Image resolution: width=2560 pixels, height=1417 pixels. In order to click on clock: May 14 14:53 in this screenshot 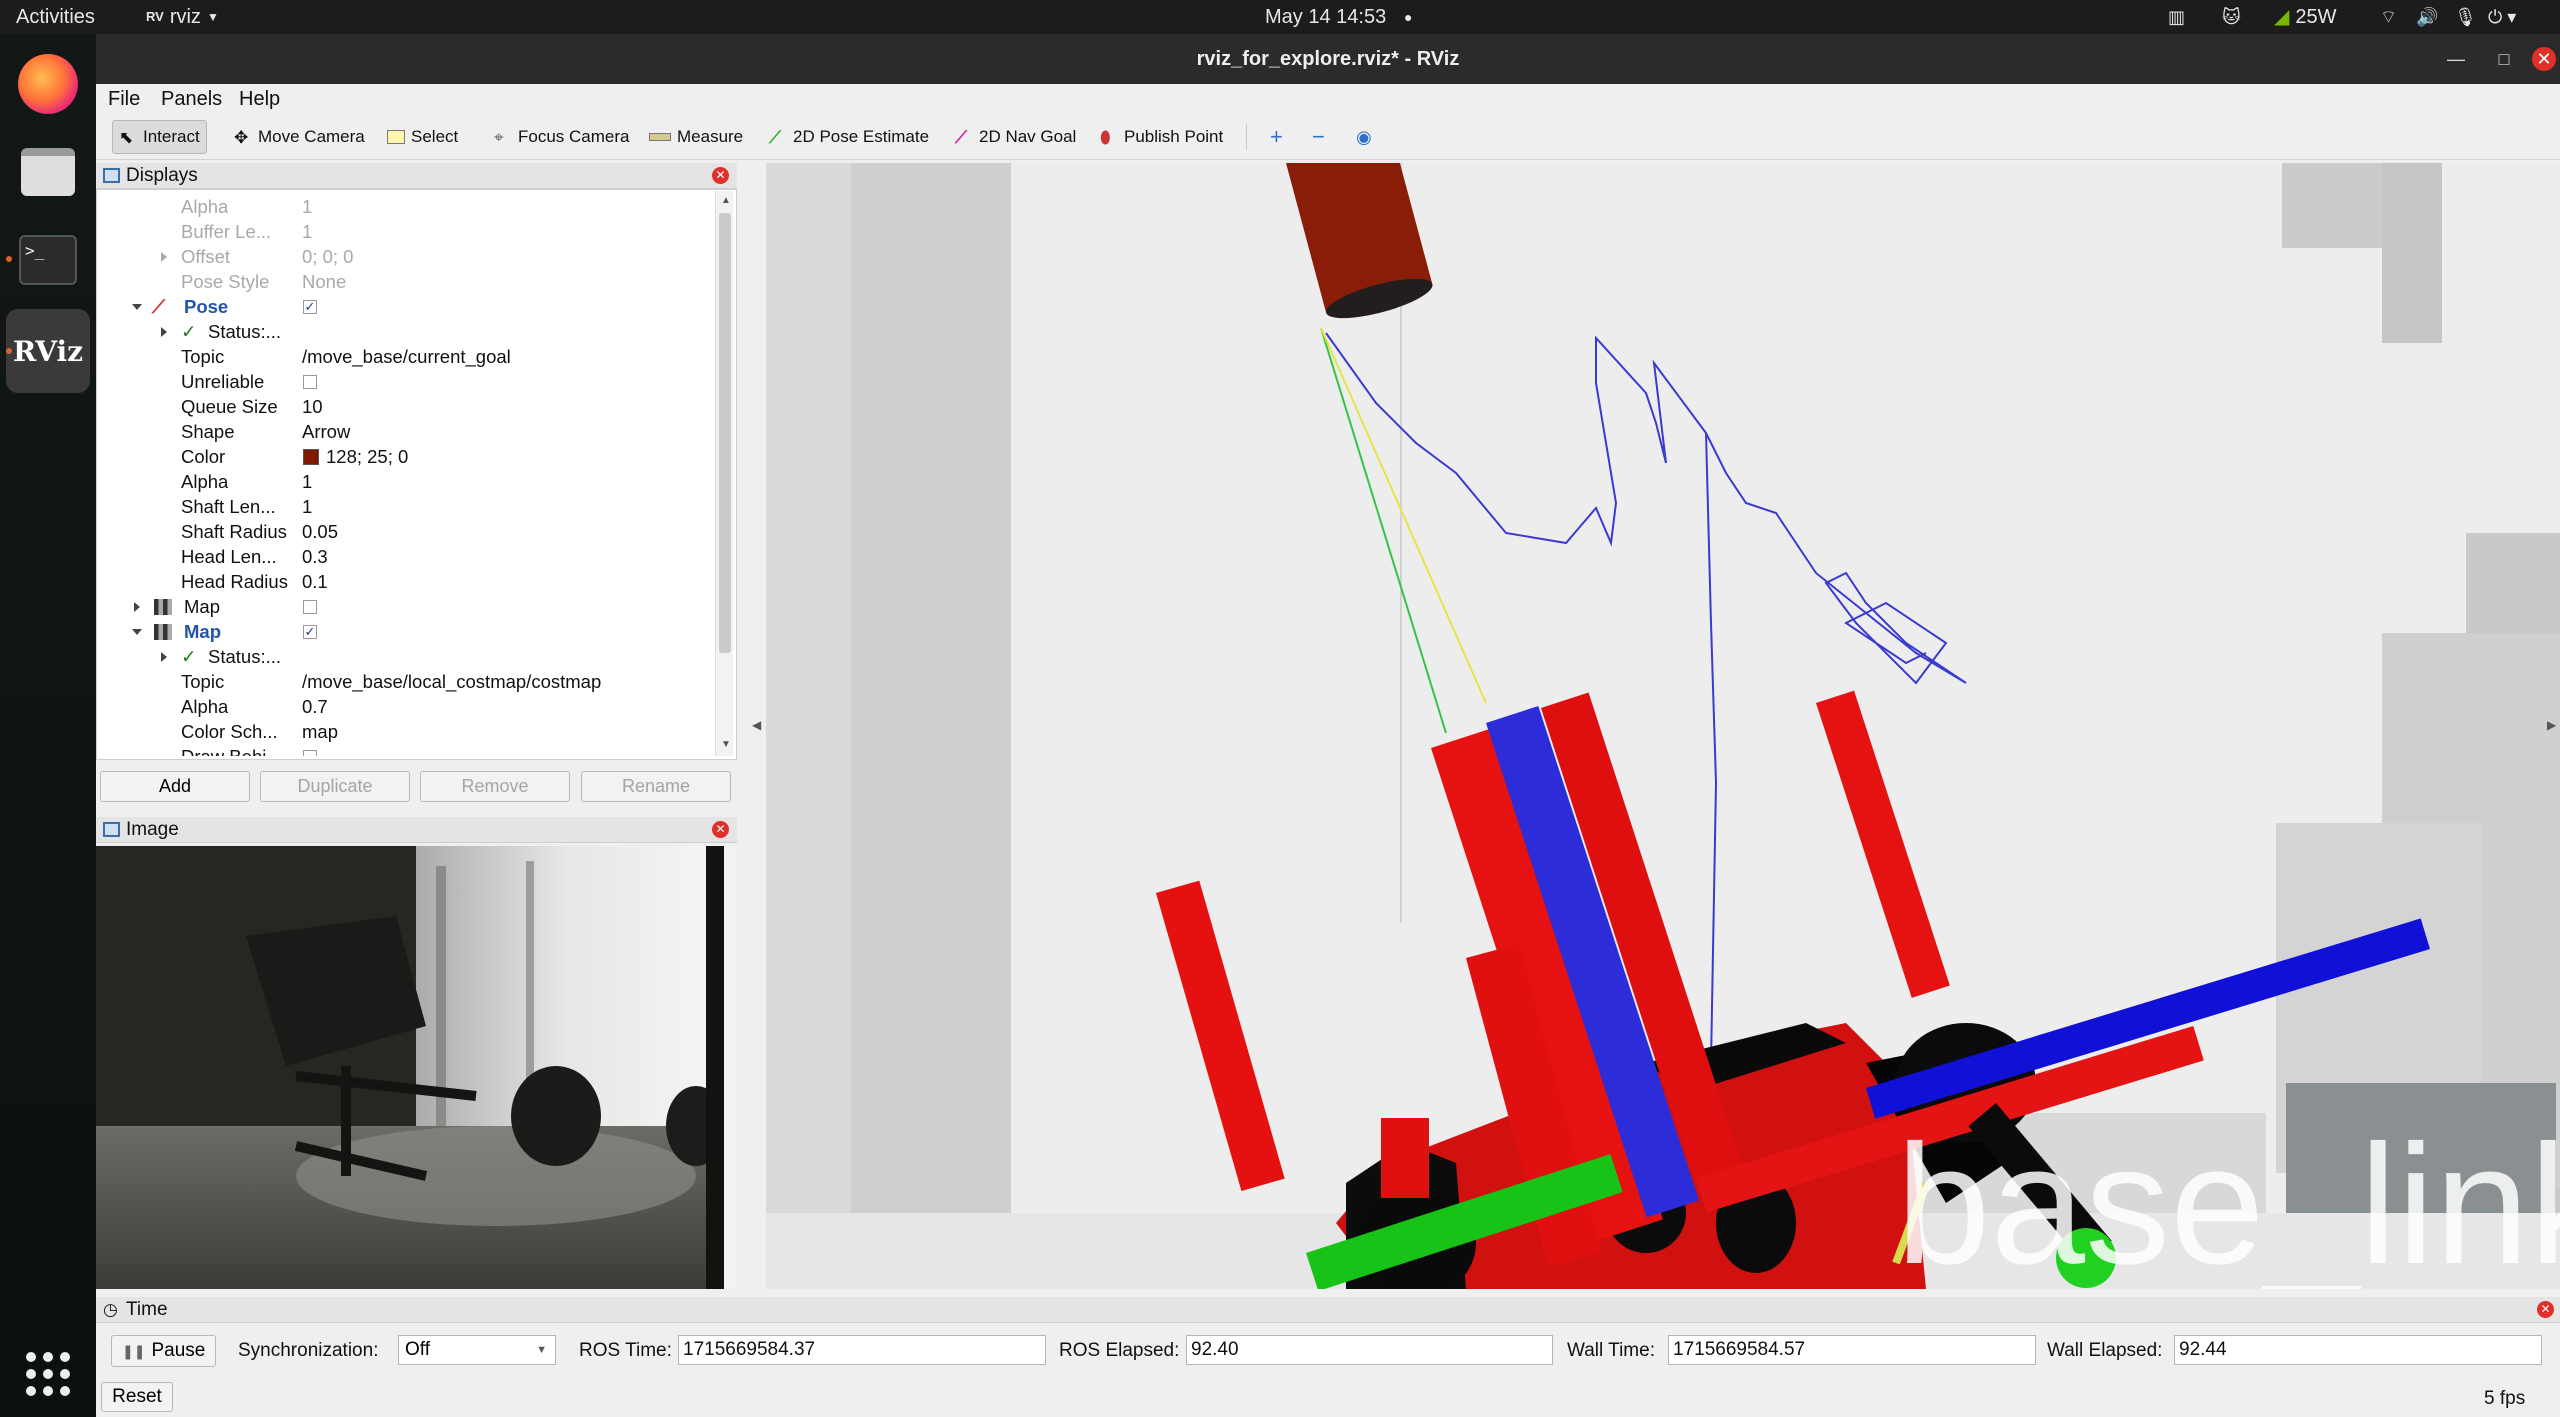, I will do `click(1325, 17)`.